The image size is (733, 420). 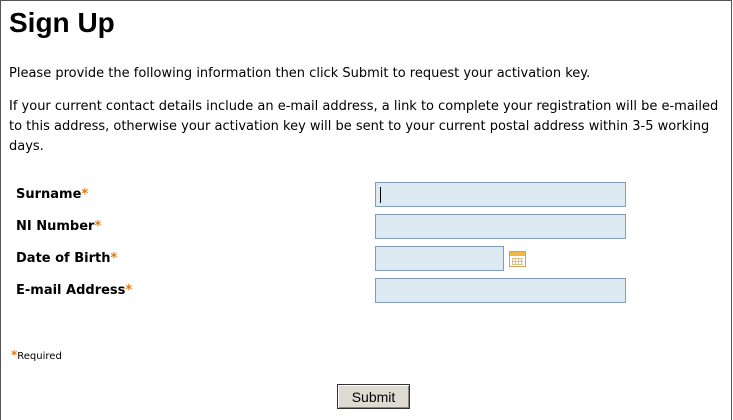 I want to click on required-note: *Required, so click(x=36, y=356).